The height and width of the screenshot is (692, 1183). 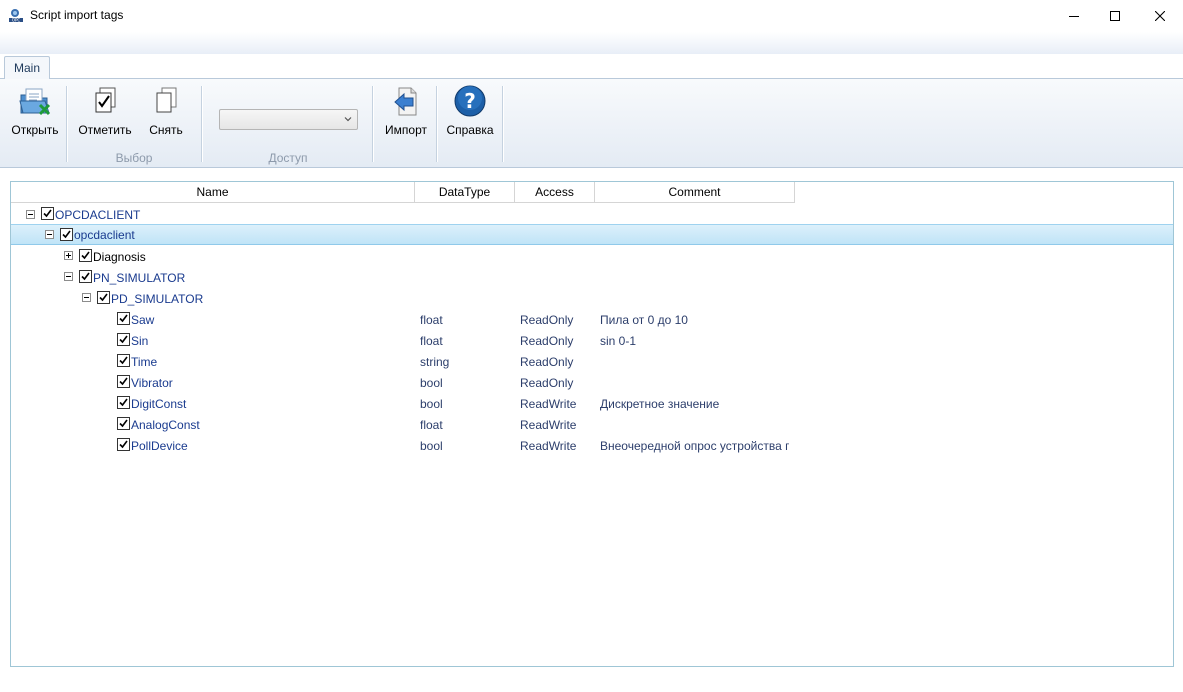 What do you see at coordinates (348, 119) in the screenshot?
I see `chevron-down-icon` at bounding box center [348, 119].